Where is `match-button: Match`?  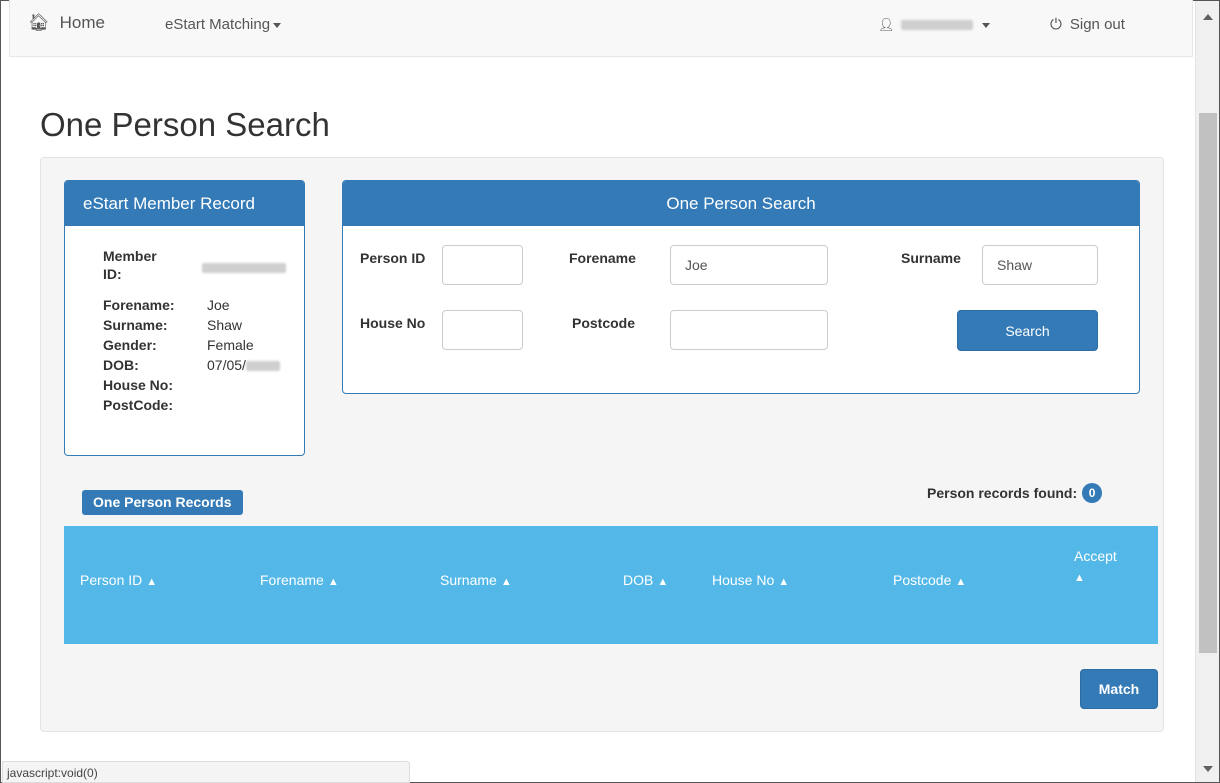 match-button: Match is located at coordinates (1119, 689).